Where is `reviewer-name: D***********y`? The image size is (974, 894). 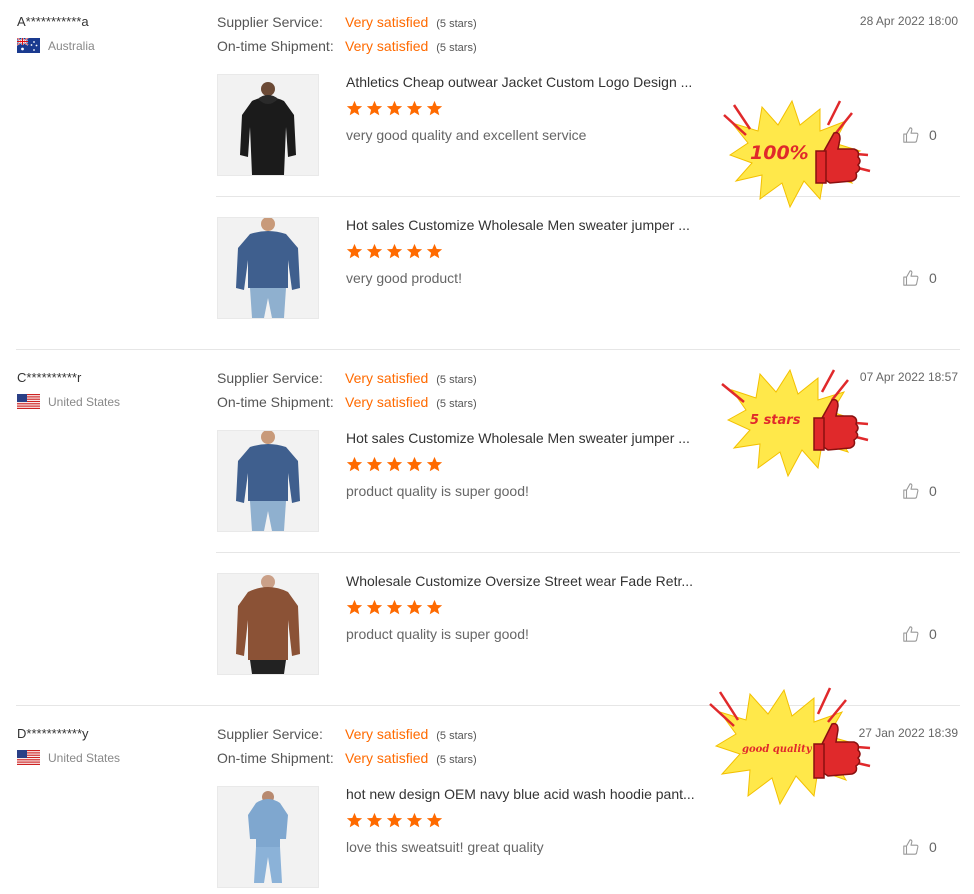 reviewer-name: D***********y is located at coordinates (53, 733).